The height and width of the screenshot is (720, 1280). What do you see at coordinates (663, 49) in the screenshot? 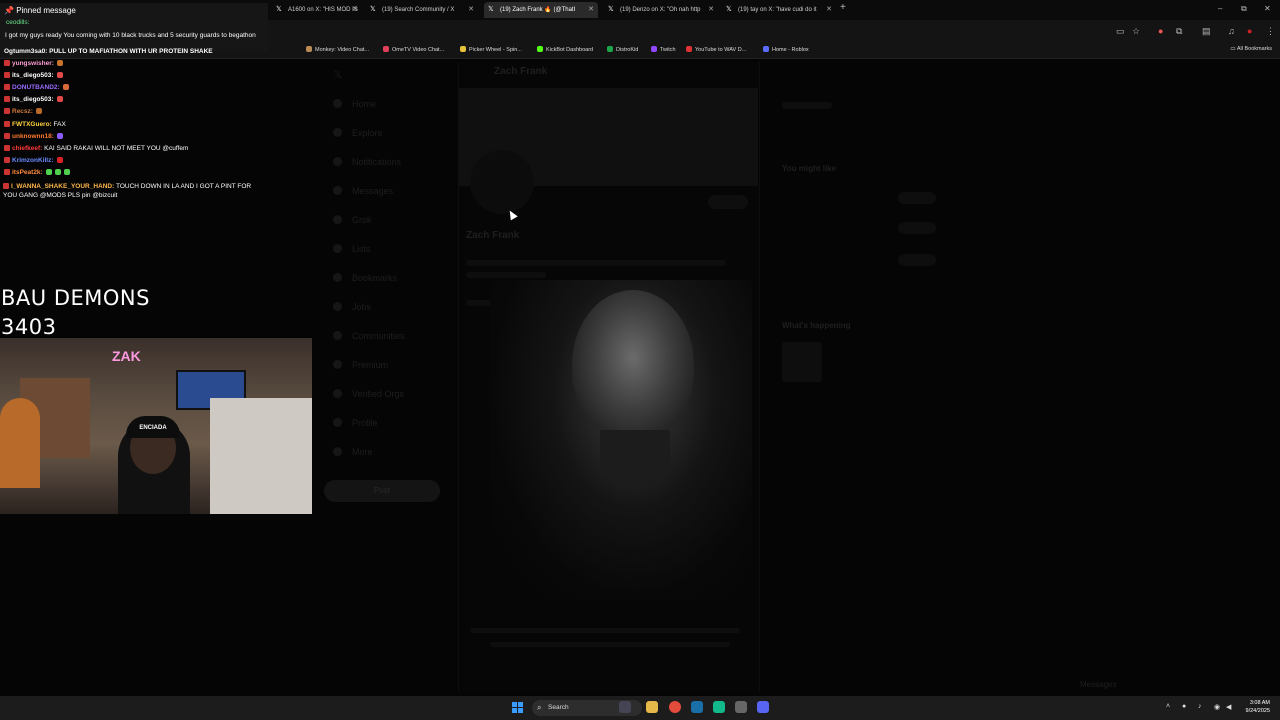
I see `bookmark-twitch: Twitch` at bounding box center [663, 49].